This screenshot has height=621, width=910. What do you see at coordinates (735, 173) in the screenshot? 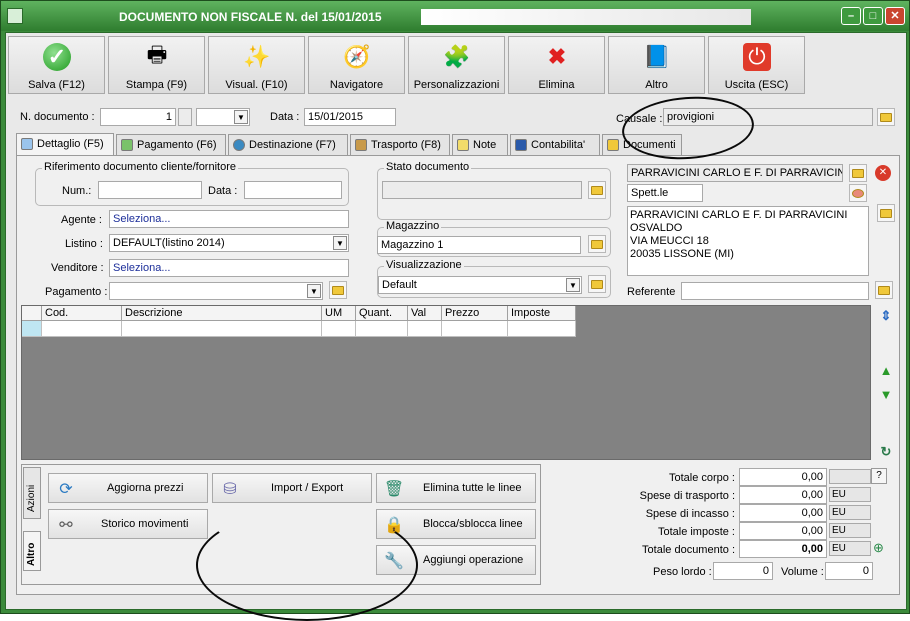
I see `cliente-name-input: PARRAVICINI CARLO E F. DI PARRAVICINI` at bounding box center [735, 173].